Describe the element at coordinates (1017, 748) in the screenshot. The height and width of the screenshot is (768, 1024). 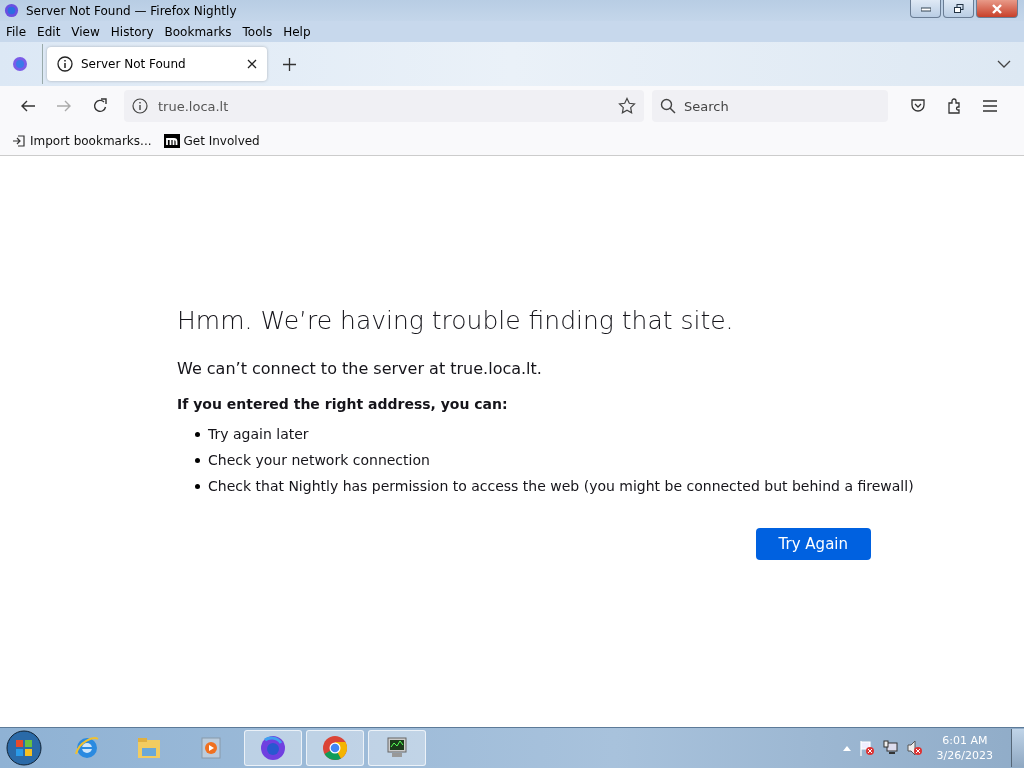
I see `show-desktop-button` at that location.